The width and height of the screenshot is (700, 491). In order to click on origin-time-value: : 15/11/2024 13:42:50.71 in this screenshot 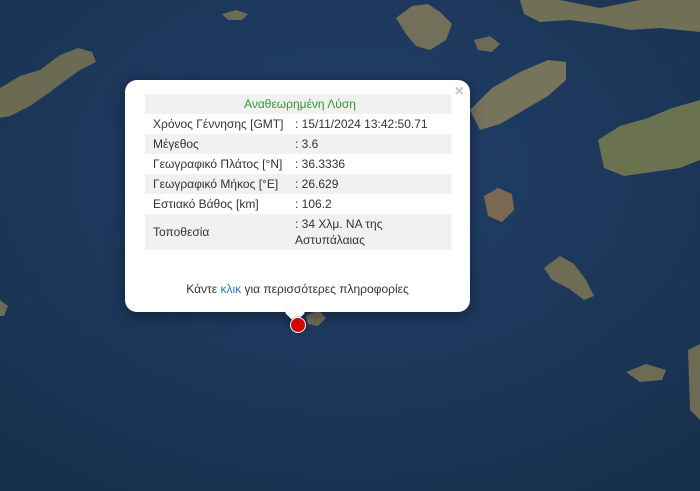, I will do `click(361, 124)`.